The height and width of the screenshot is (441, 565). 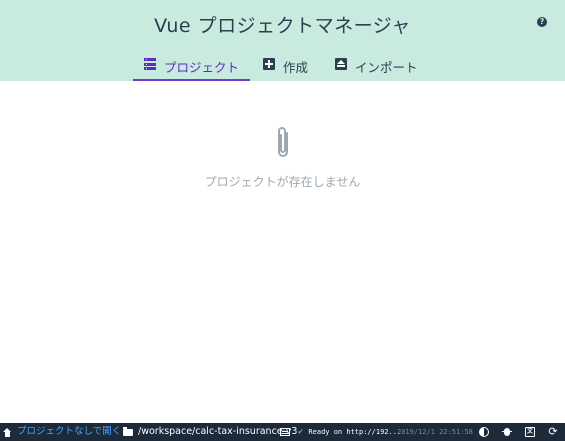 I want to click on tab-import: インポート, so click(x=377, y=66).